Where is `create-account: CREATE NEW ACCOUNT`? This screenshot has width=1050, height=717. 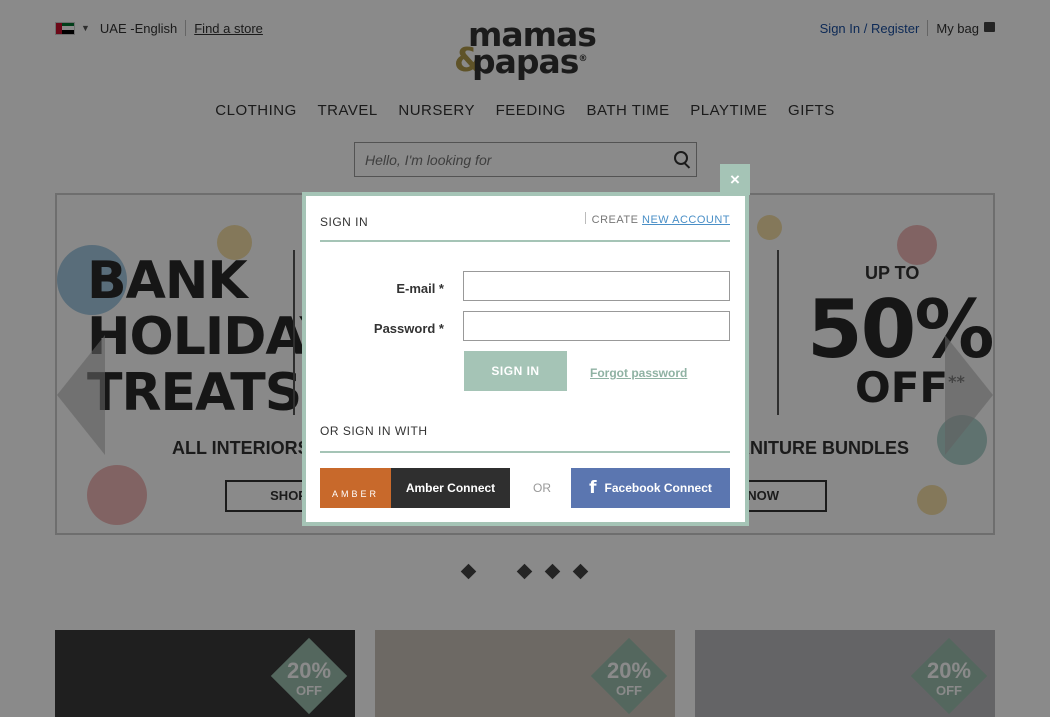
create-account: CREATE NEW ACCOUNT is located at coordinates (657, 219).